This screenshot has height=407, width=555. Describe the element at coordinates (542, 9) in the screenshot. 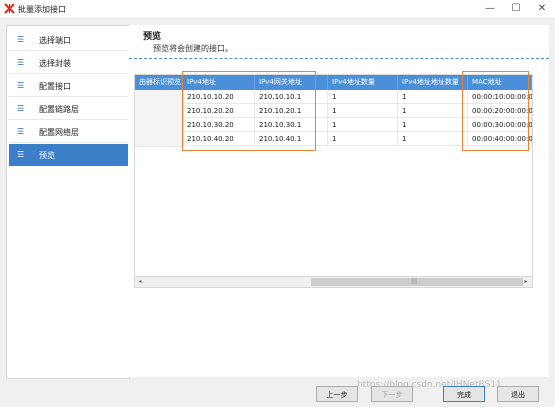

I see `close-button: ✕` at that location.